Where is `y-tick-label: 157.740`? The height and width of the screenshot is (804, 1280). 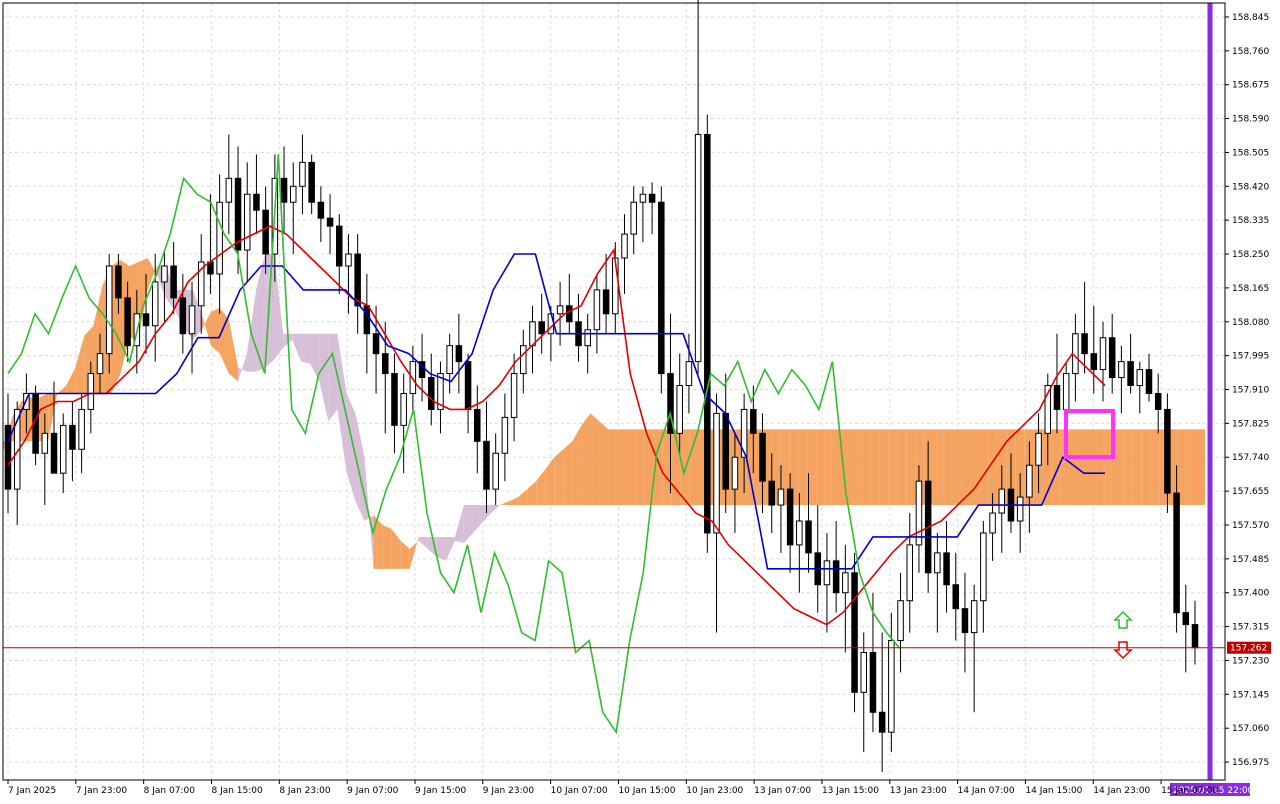
y-tick-label: 157.740 is located at coordinates (1250, 458).